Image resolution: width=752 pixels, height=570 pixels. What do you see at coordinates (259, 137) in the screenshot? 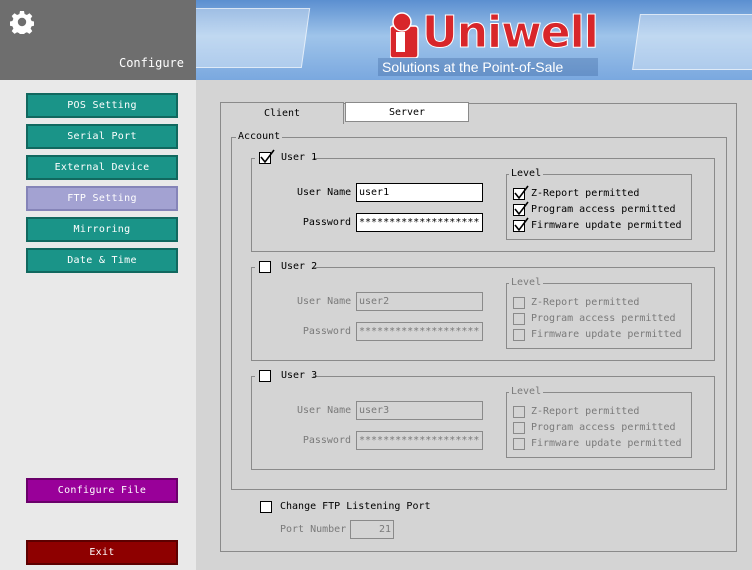
I see `account-legend: Account` at bounding box center [259, 137].